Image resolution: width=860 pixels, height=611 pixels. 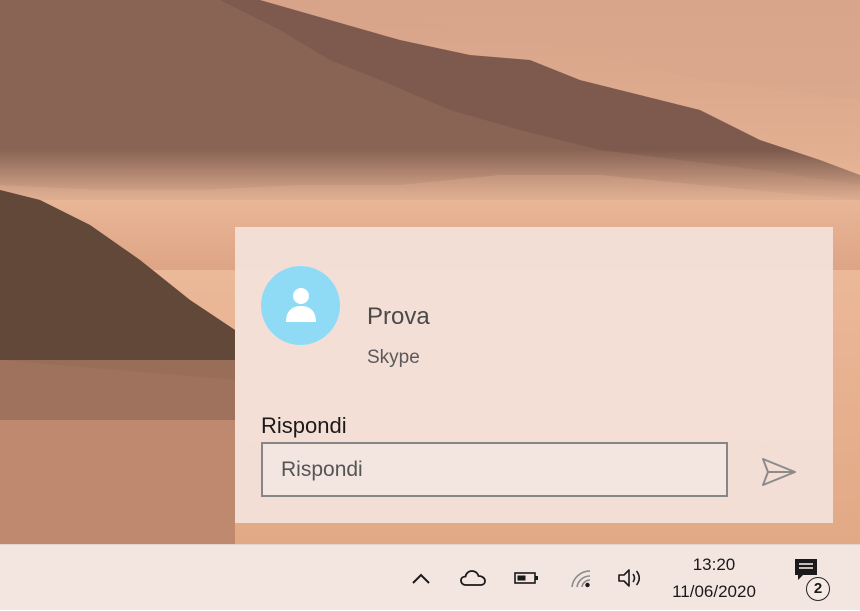 I want to click on send-icon, so click(x=779, y=472).